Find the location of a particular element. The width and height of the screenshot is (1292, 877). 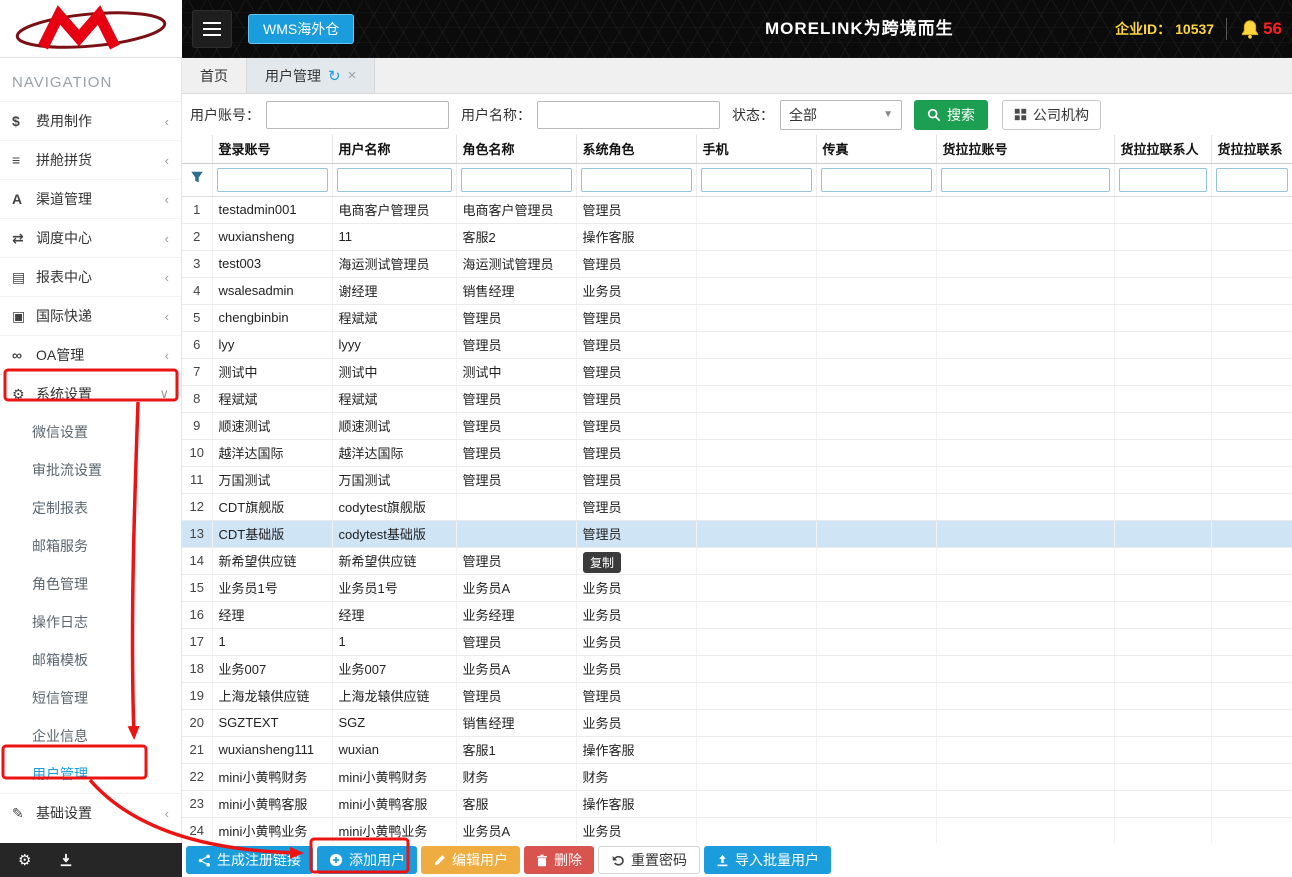

sidebar-subitem-角色管理: 角色管理 is located at coordinates (90, 584).